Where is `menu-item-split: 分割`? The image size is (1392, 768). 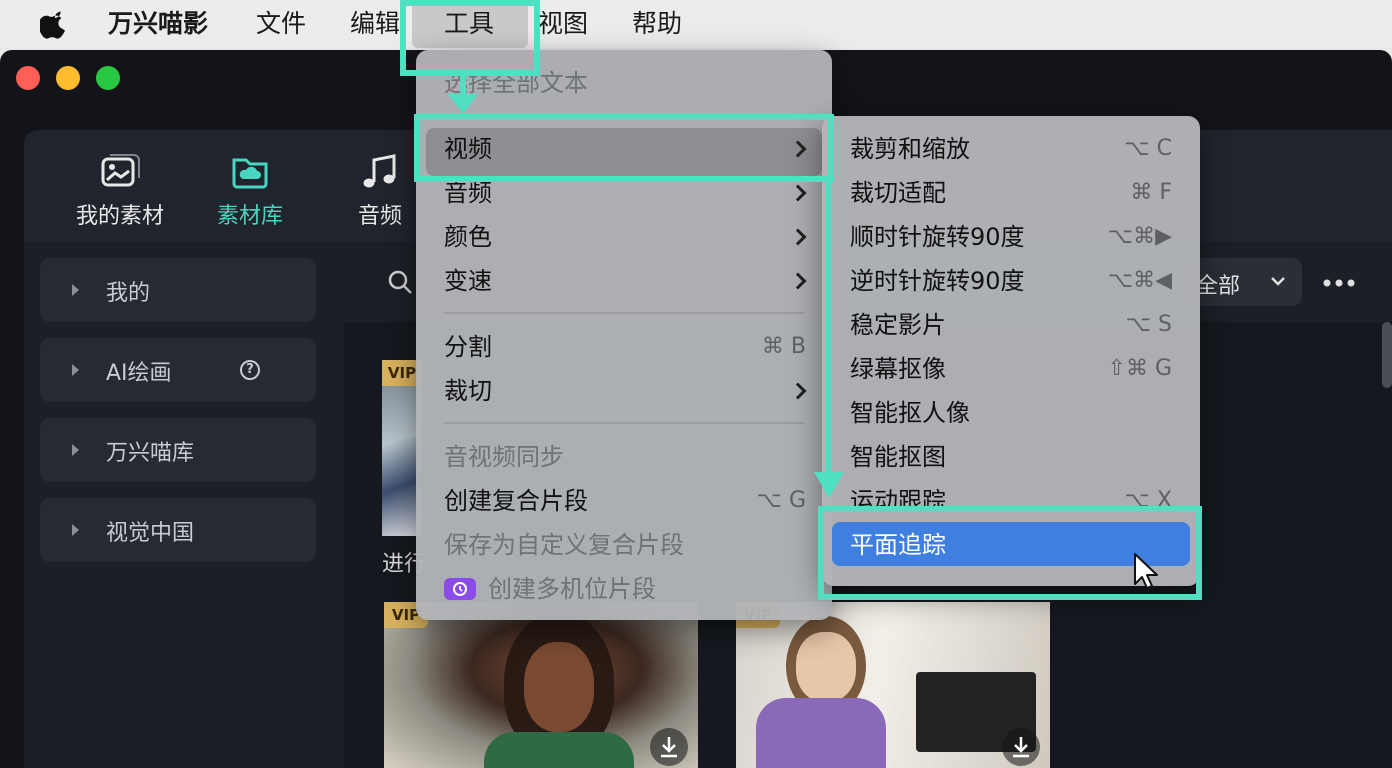
menu-item-split: 分割 is located at coordinates (468, 347).